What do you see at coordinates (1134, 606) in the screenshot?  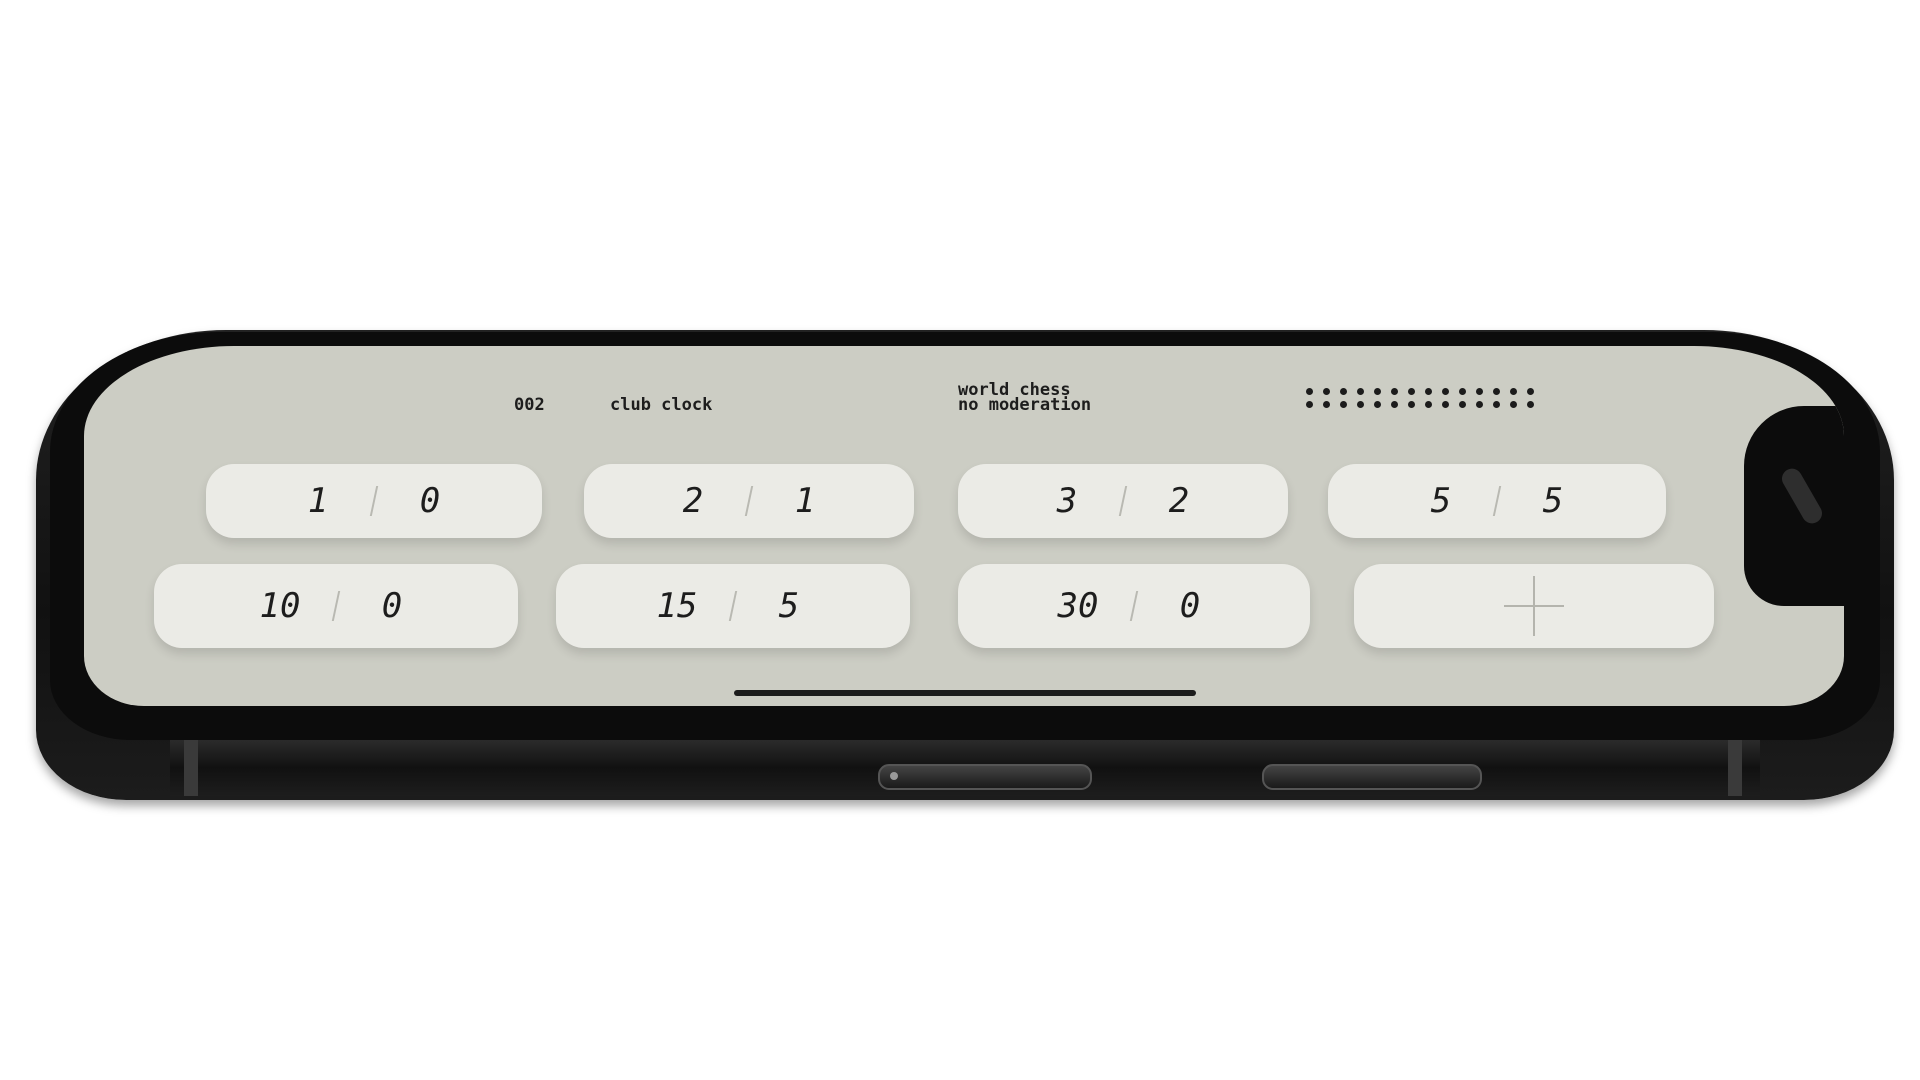 I see `preset-30-0-button: 30 0` at bounding box center [1134, 606].